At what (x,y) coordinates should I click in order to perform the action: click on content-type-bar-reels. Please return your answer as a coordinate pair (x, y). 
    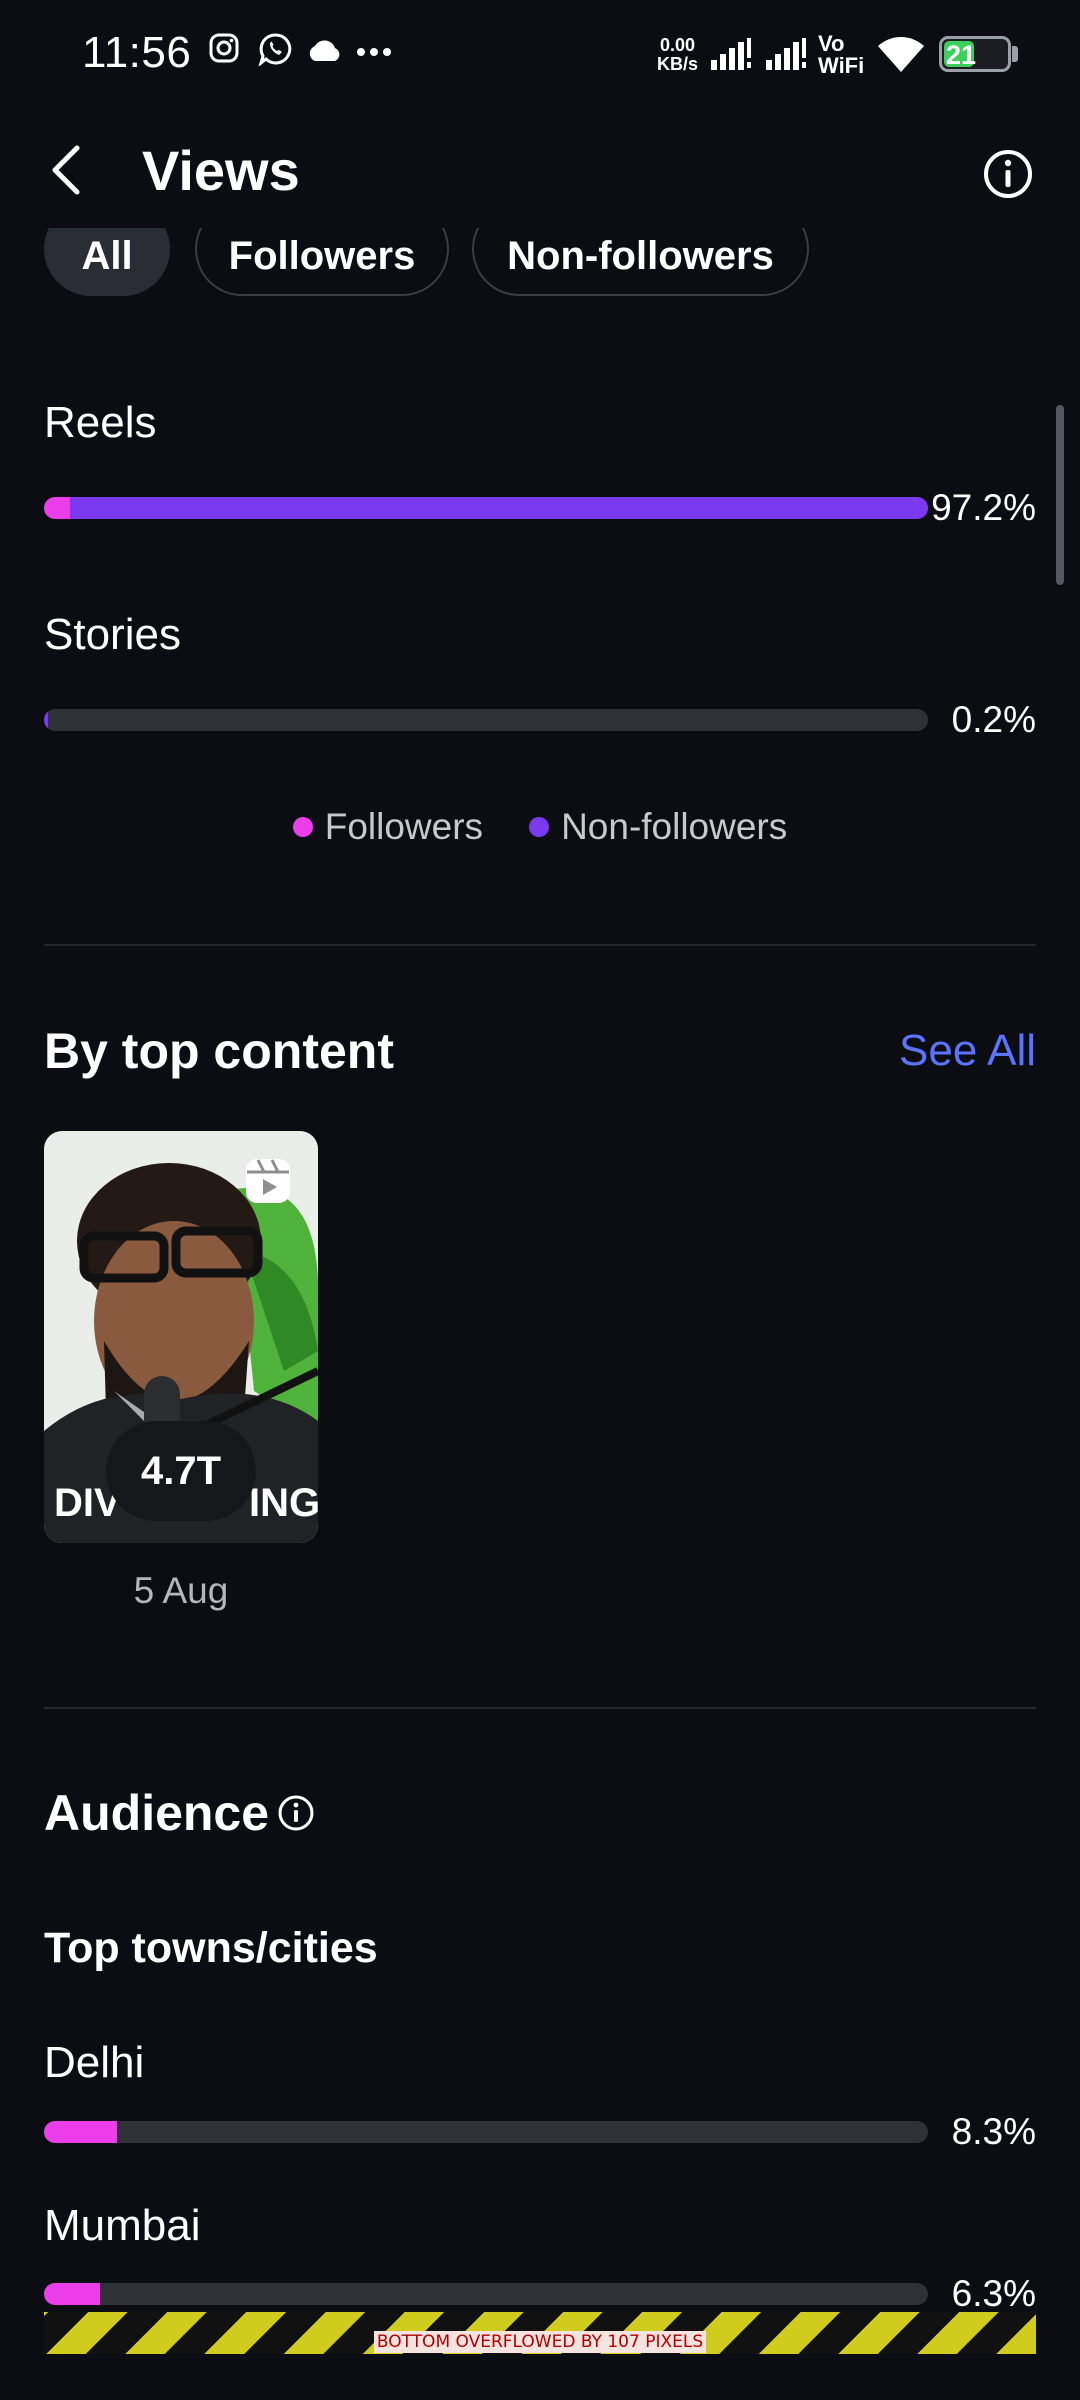
    Looking at the image, I should click on (486, 508).